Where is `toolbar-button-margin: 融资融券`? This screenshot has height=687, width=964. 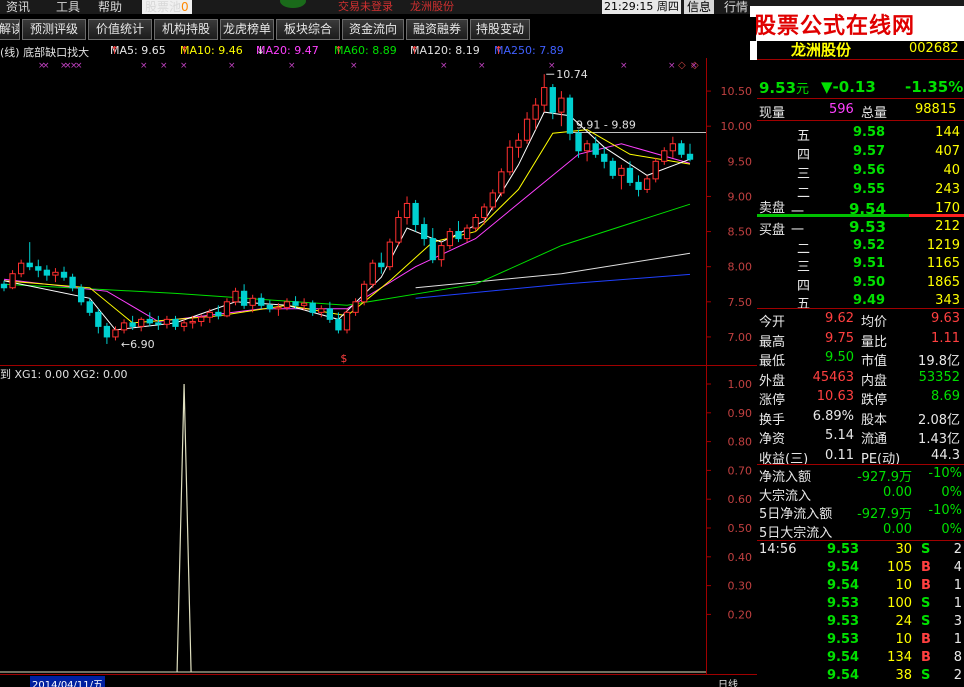
toolbar-button-margin: 融资融券 is located at coordinates (437, 29).